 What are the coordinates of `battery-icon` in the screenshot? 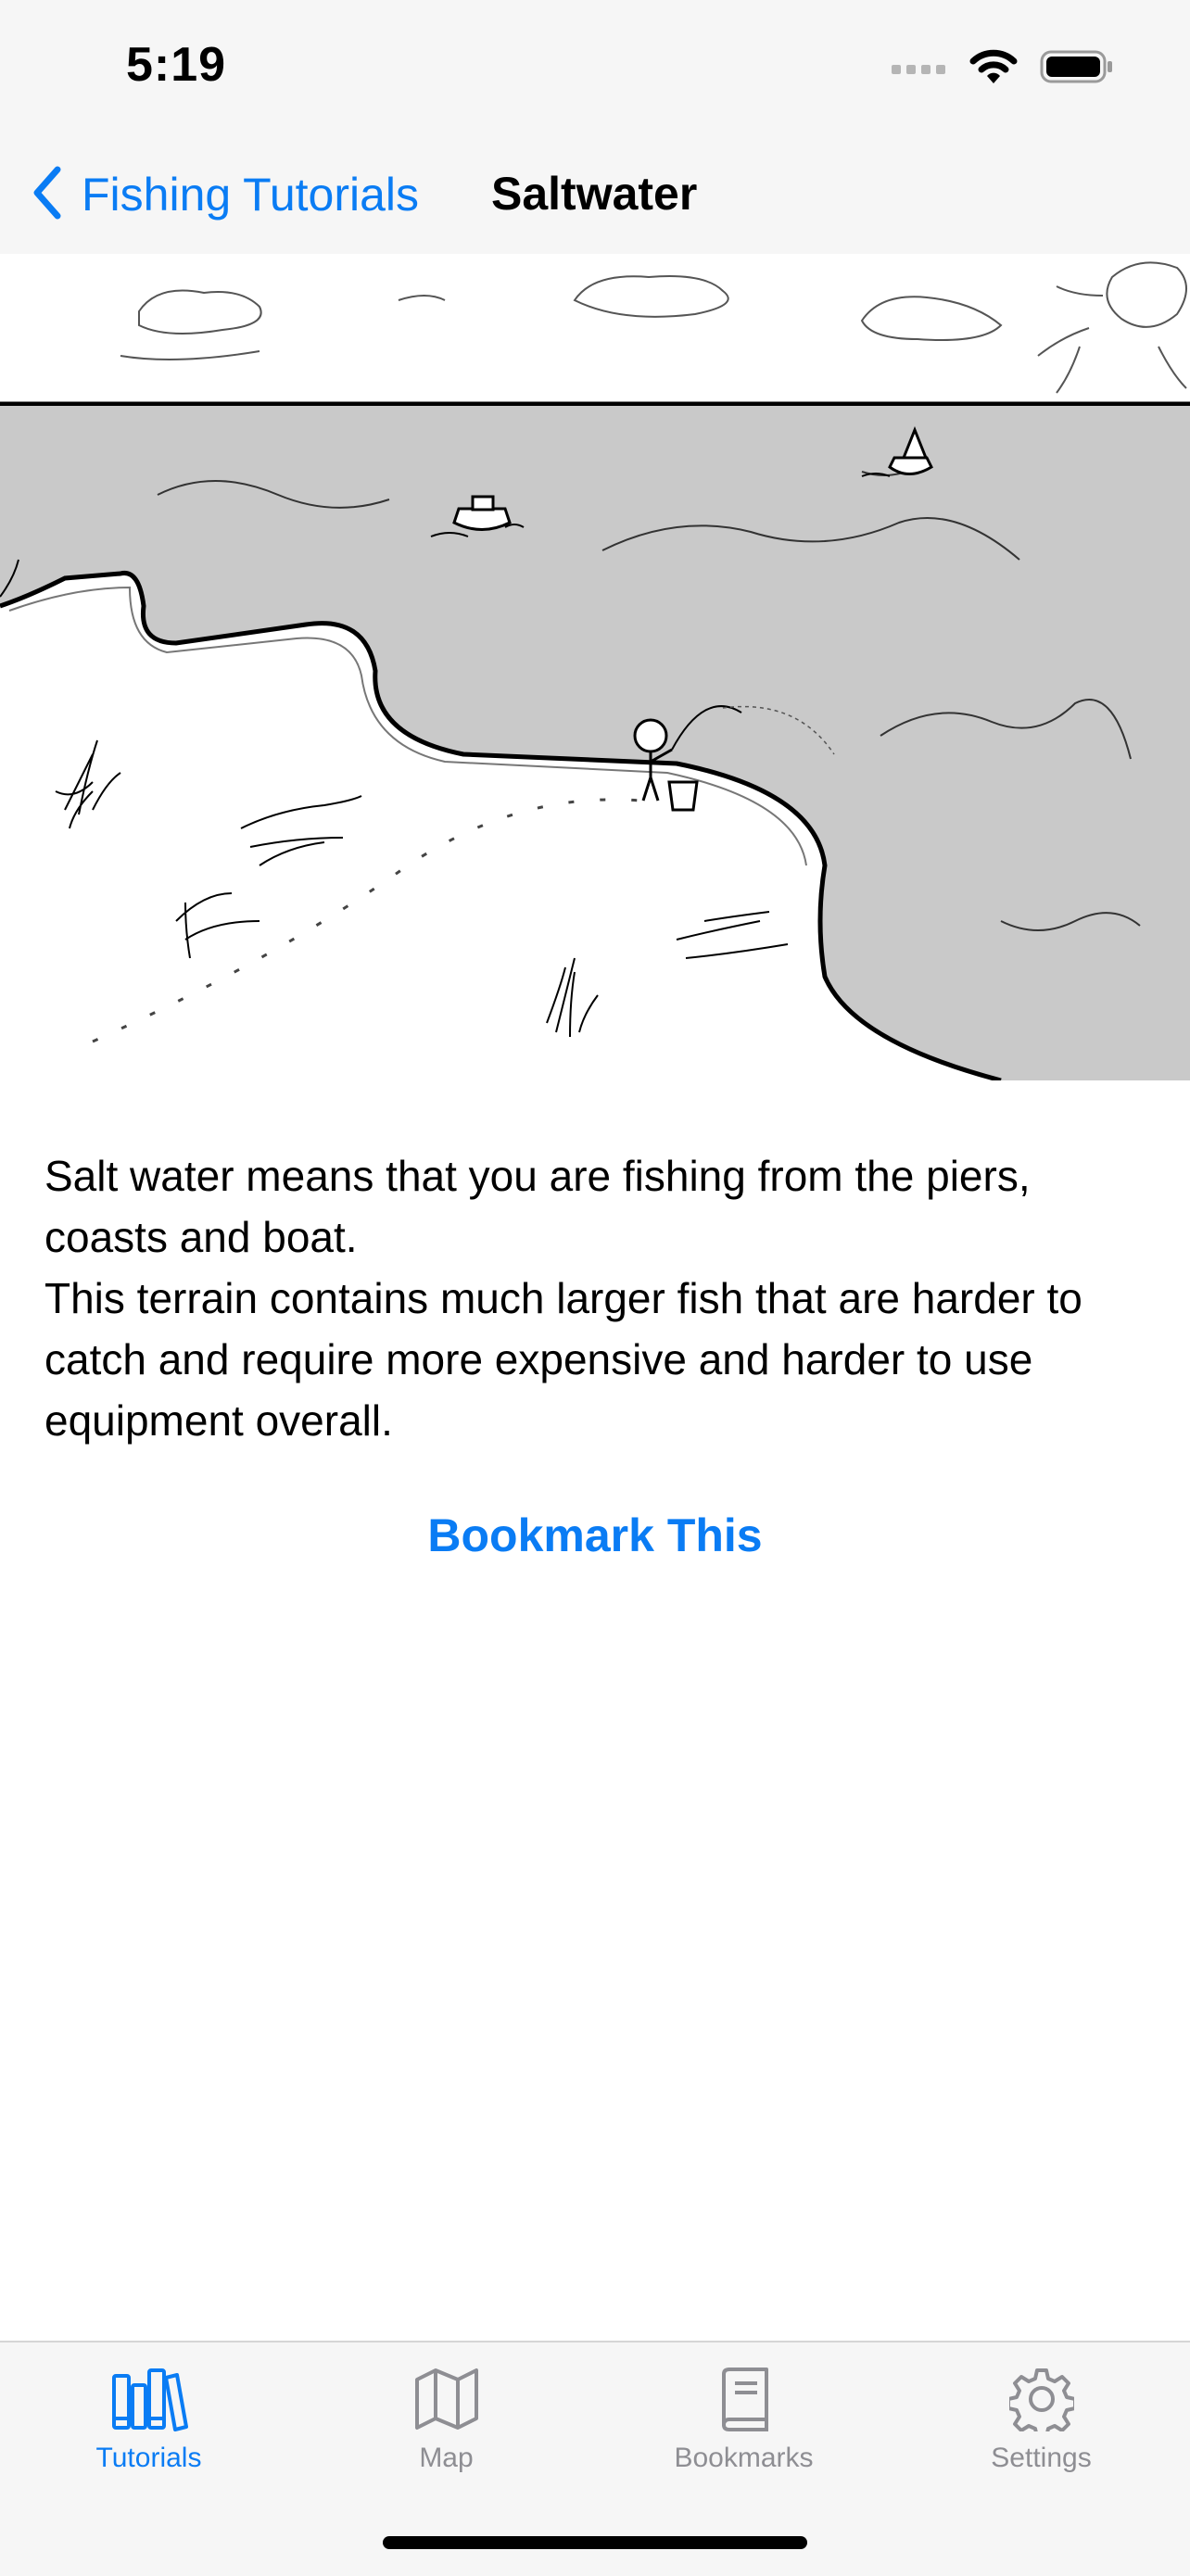 It's located at (1077, 69).